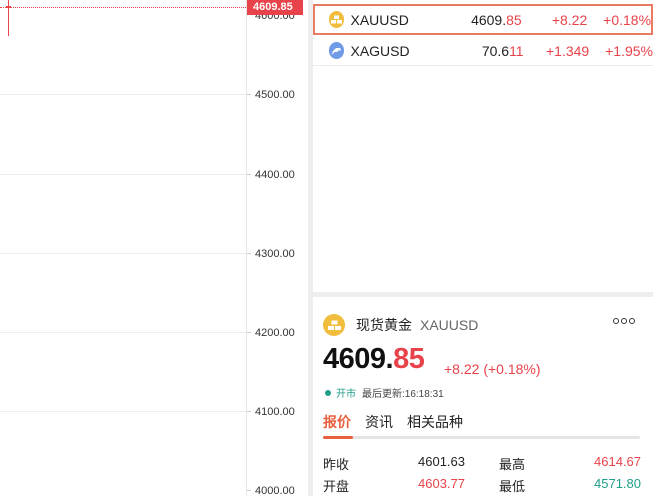 The height and width of the screenshot is (496, 653). What do you see at coordinates (627, 19) in the screenshot?
I see `watchlist-change-percent: +0.18%` at bounding box center [627, 19].